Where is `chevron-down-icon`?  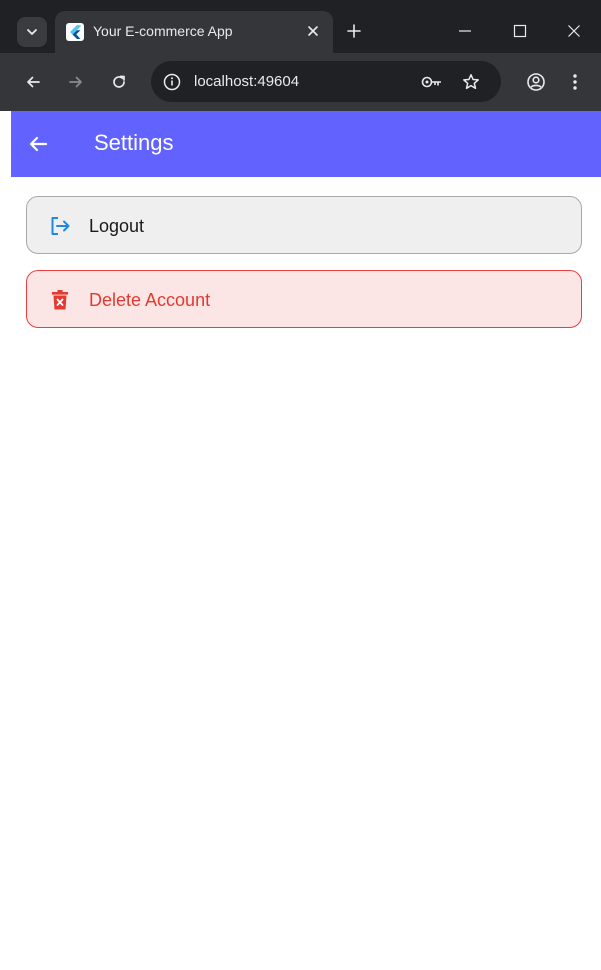
chevron-down-icon is located at coordinates (32, 32).